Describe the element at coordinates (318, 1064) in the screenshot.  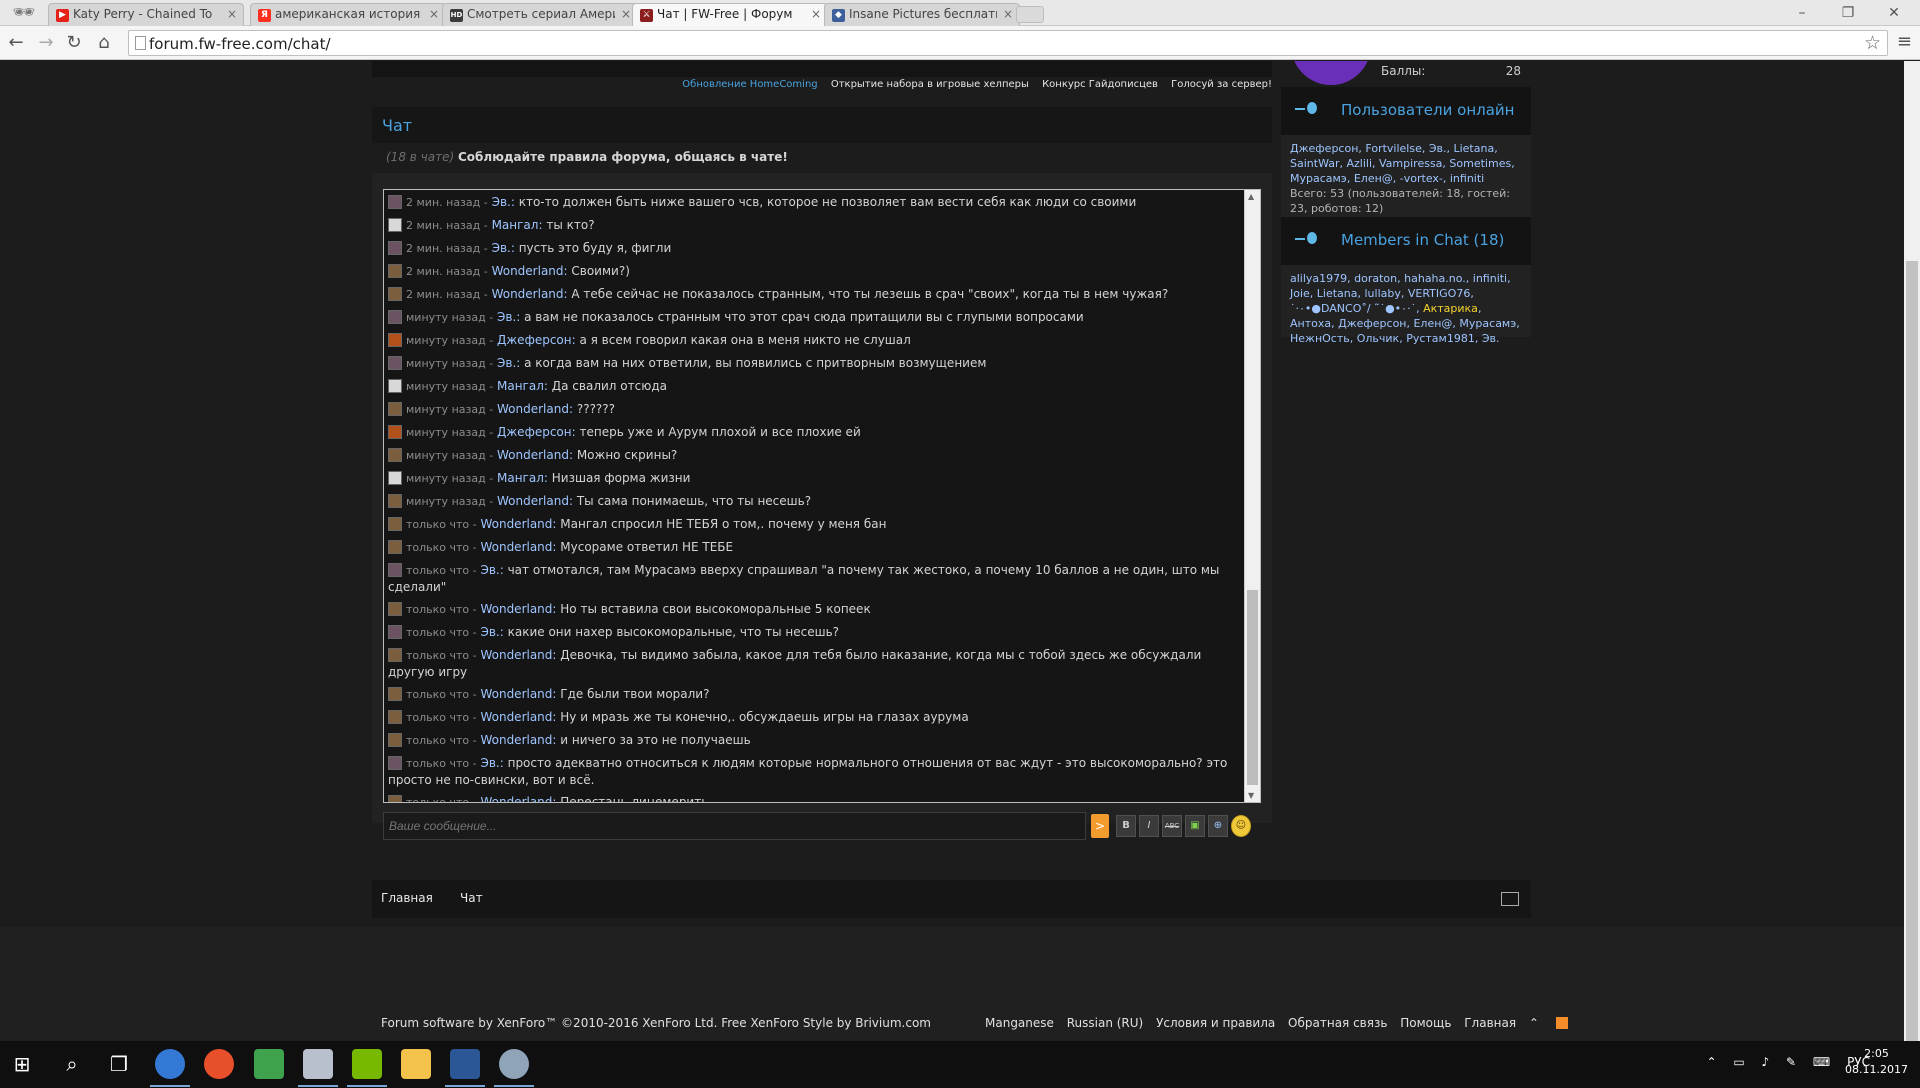
I see `game-taskbar-icon` at that location.